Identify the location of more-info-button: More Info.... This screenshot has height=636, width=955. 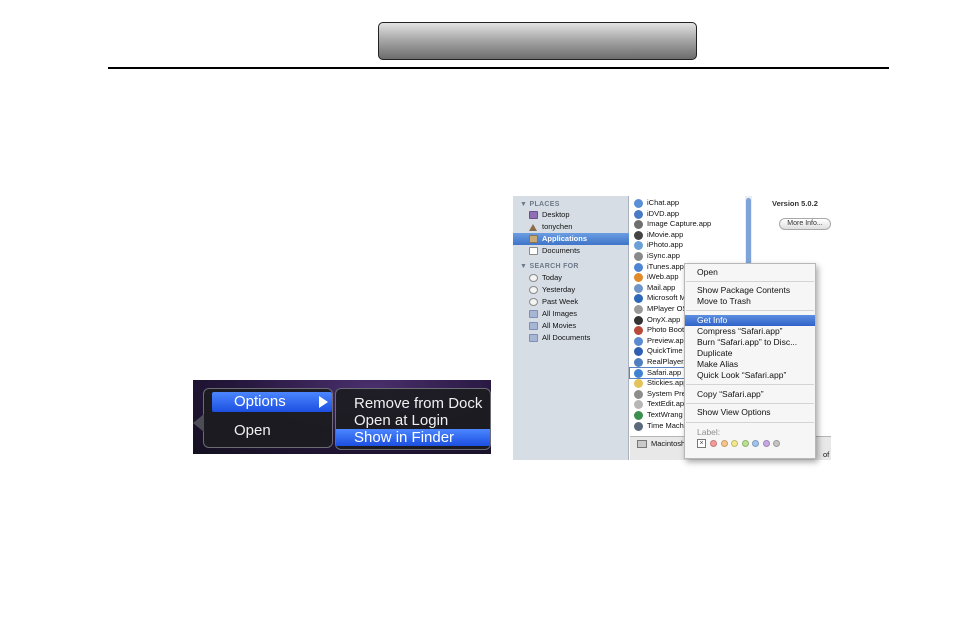
(805, 224).